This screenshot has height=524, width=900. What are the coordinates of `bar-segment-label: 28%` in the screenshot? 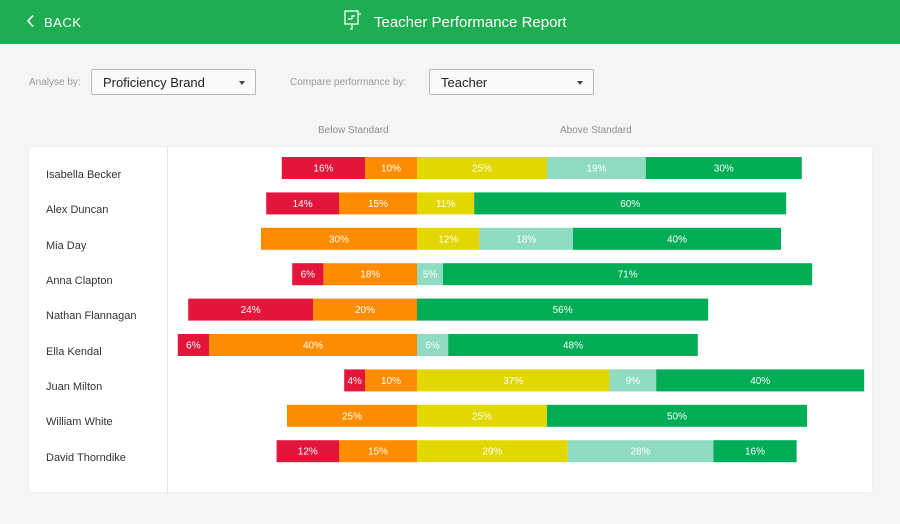 It's located at (641, 452).